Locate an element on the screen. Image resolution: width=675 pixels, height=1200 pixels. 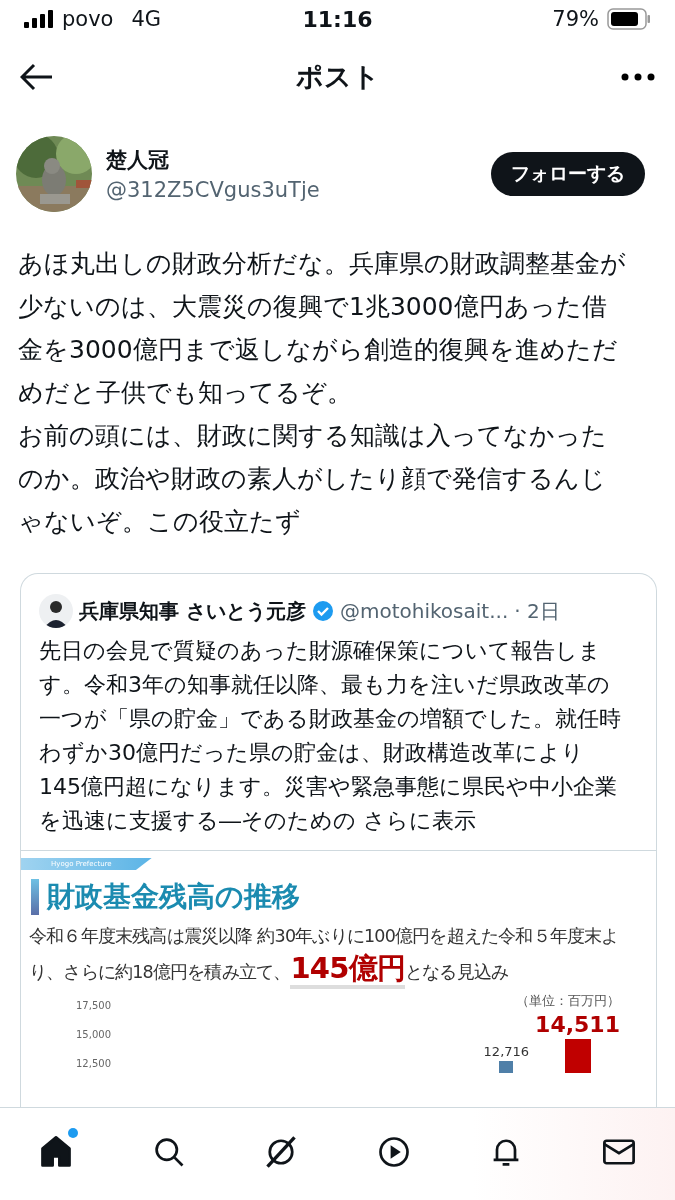
author-name: 楚人冠 is located at coordinates (138, 160).